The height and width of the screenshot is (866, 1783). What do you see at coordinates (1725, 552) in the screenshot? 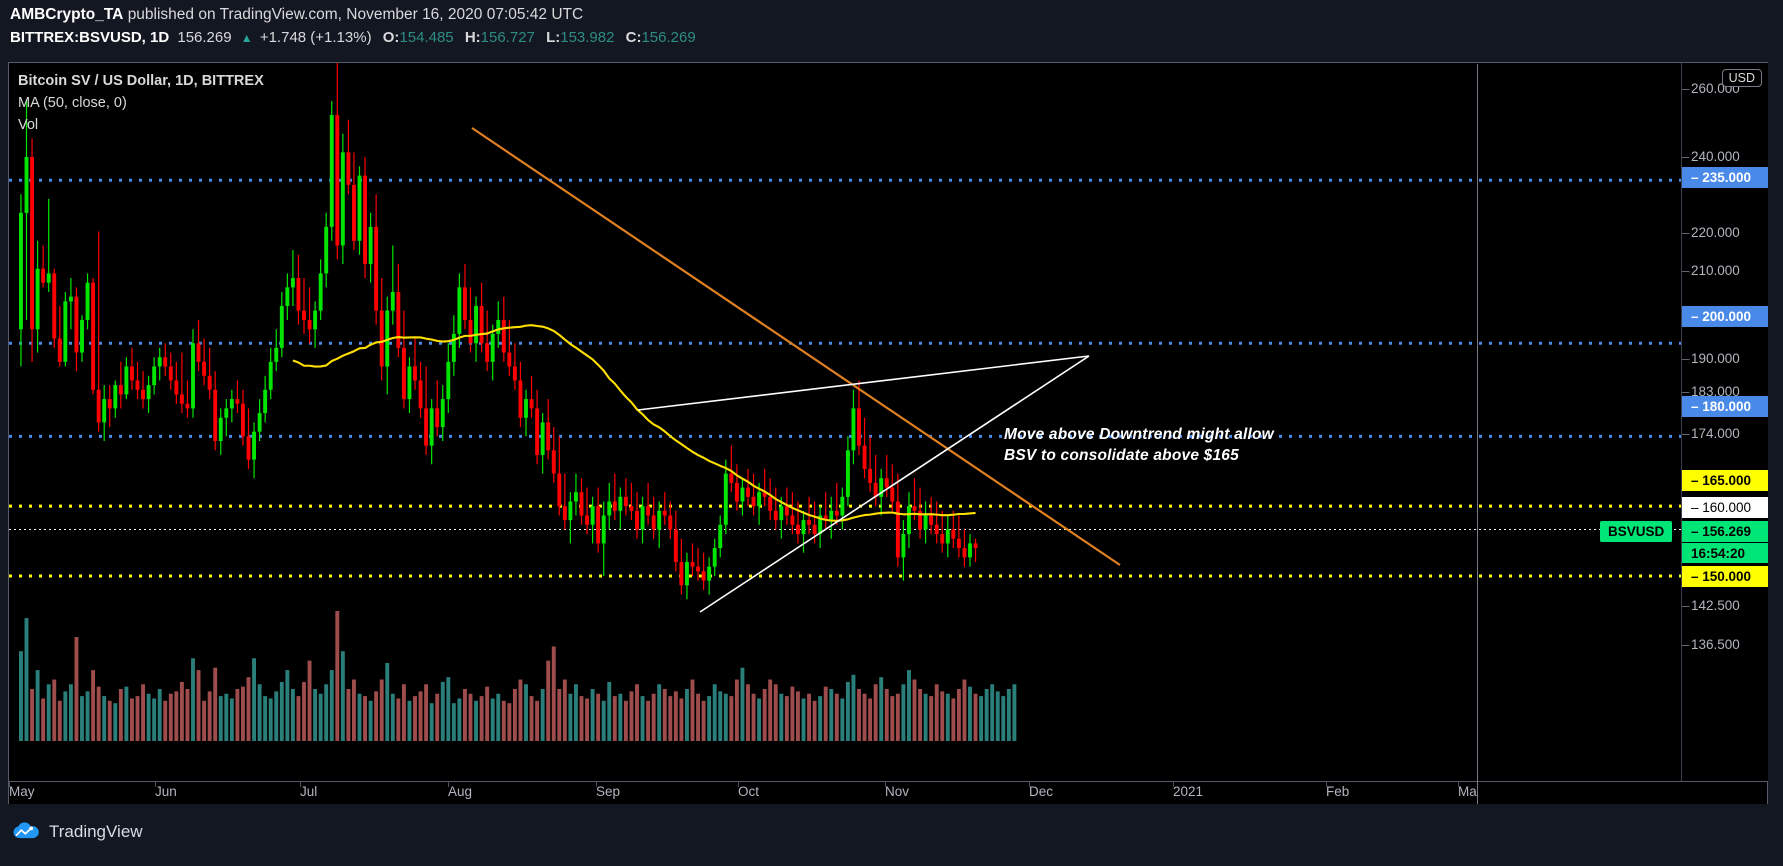
I see `countdown-label: 16:54:20` at bounding box center [1725, 552].